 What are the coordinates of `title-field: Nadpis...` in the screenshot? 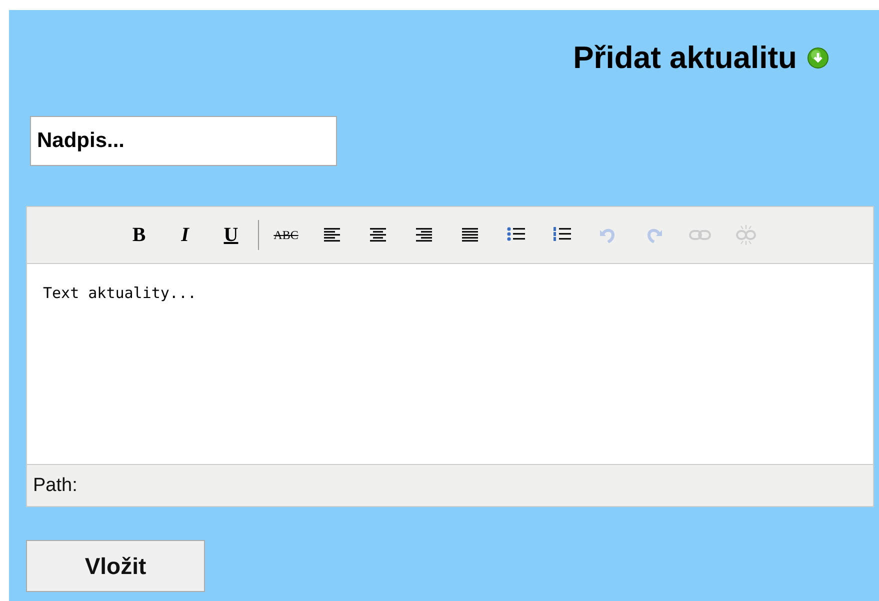 It's located at (183, 141).